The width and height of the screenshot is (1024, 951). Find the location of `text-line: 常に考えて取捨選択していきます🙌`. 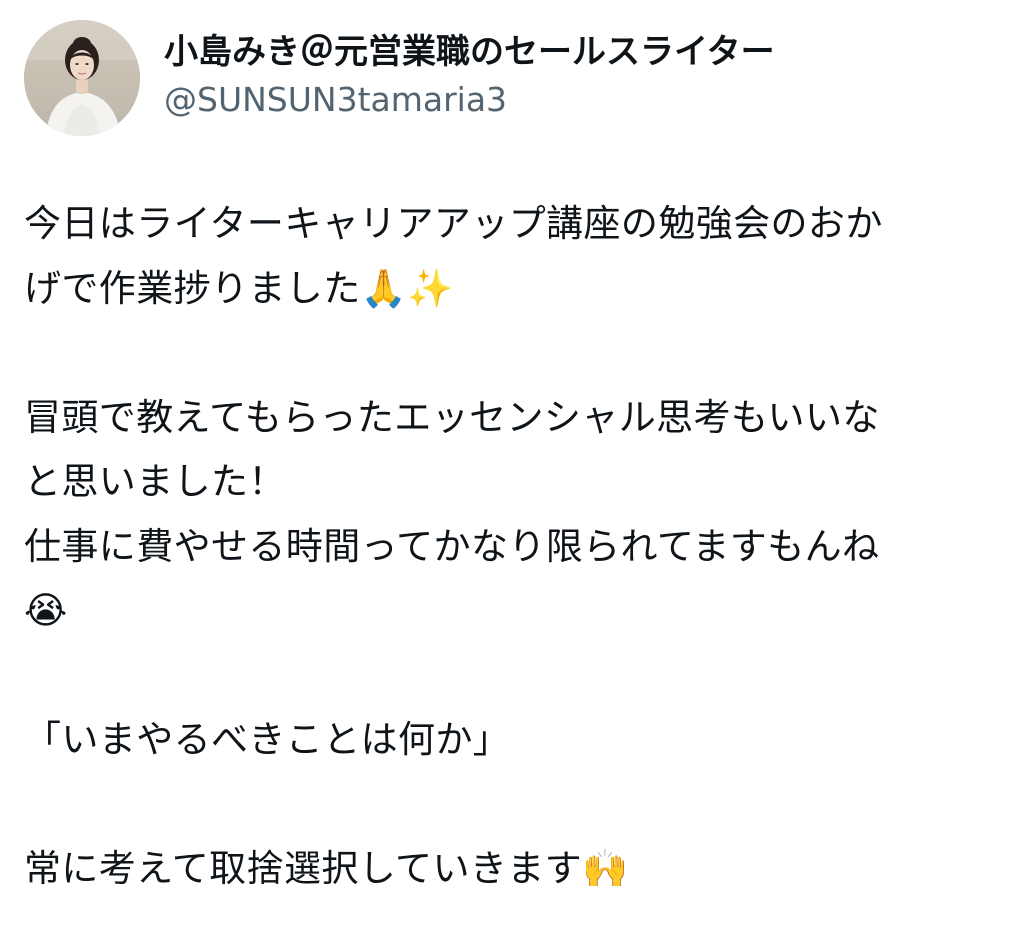

text-line: 常に考えて取捨選択していきます🙌 is located at coordinates (326, 868).